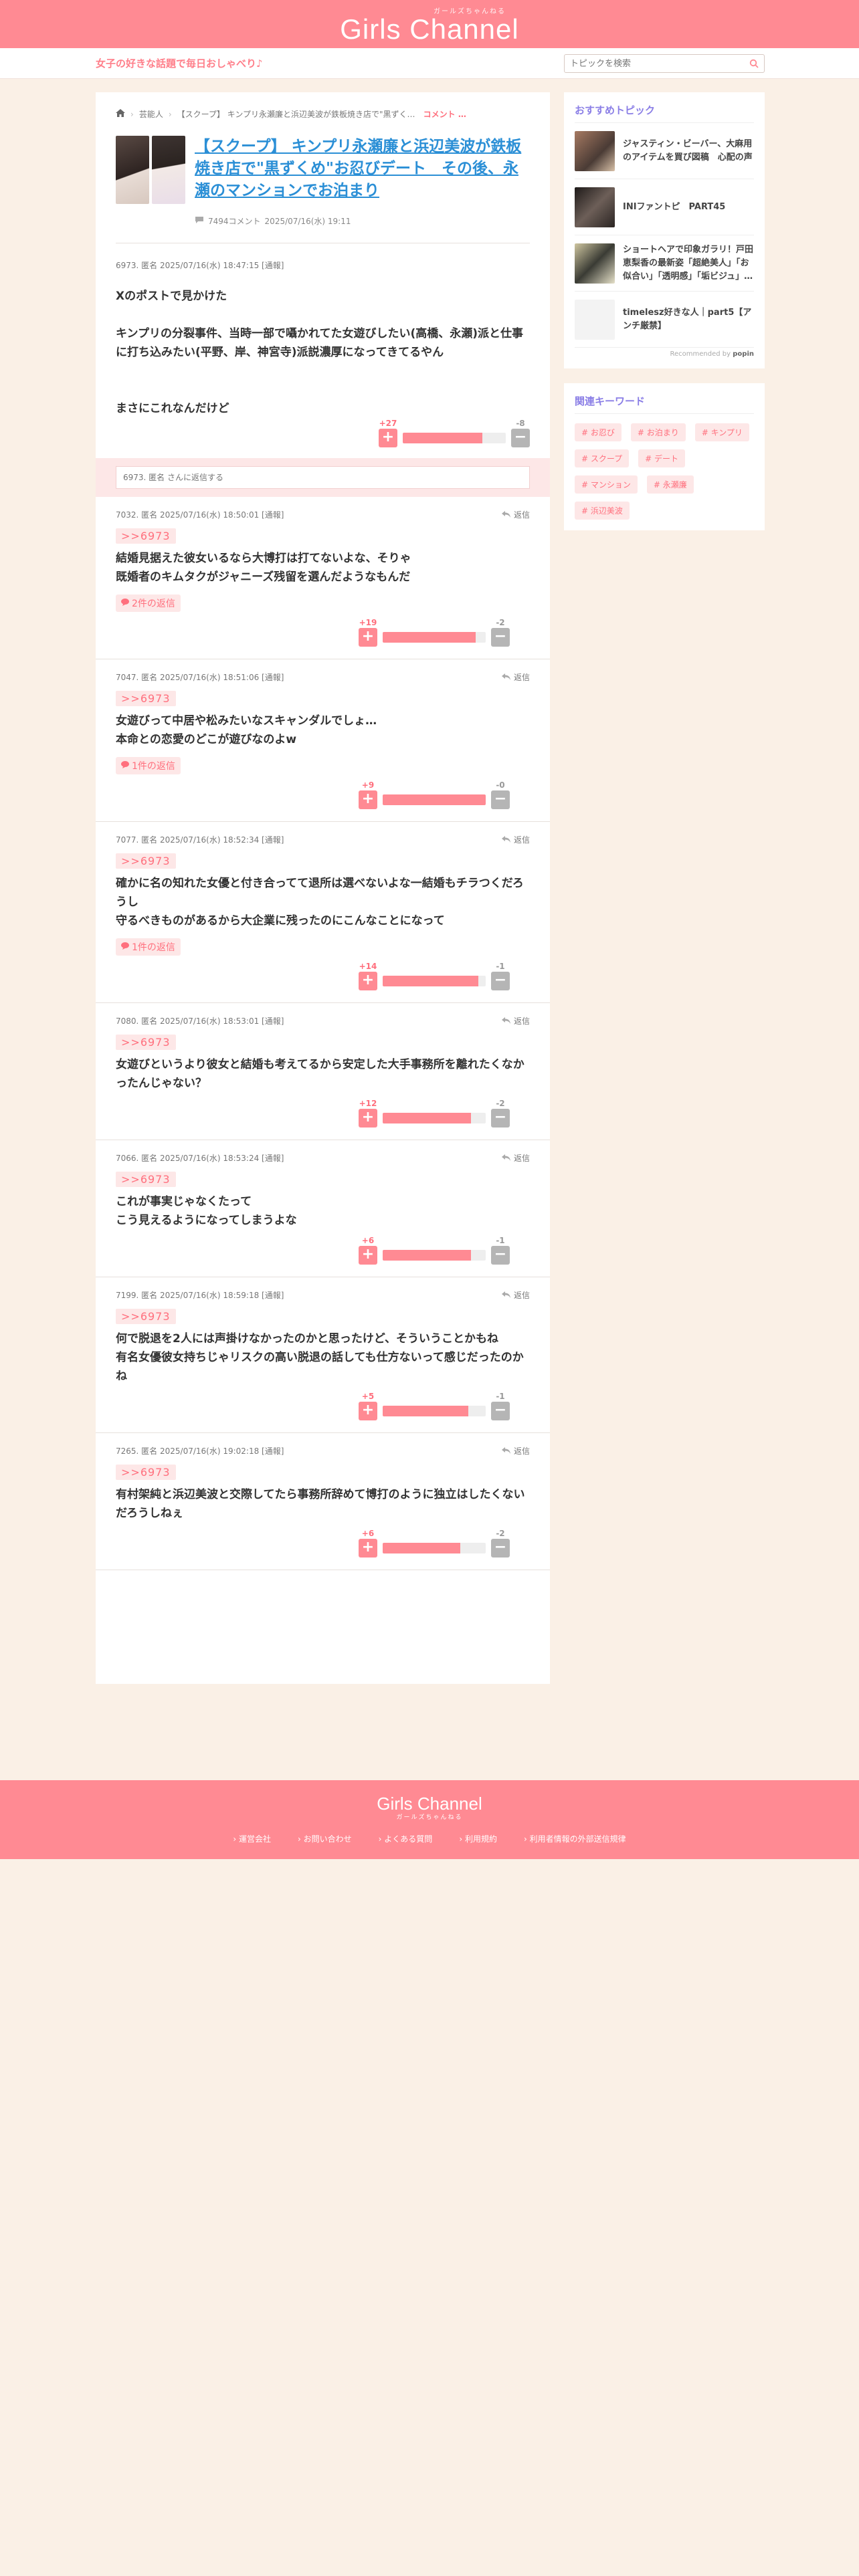 The width and height of the screenshot is (859, 2576). Describe the element at coordinates (325, 1839) in the screenshot. I see `footer-link: お問い合わせ` at that location.